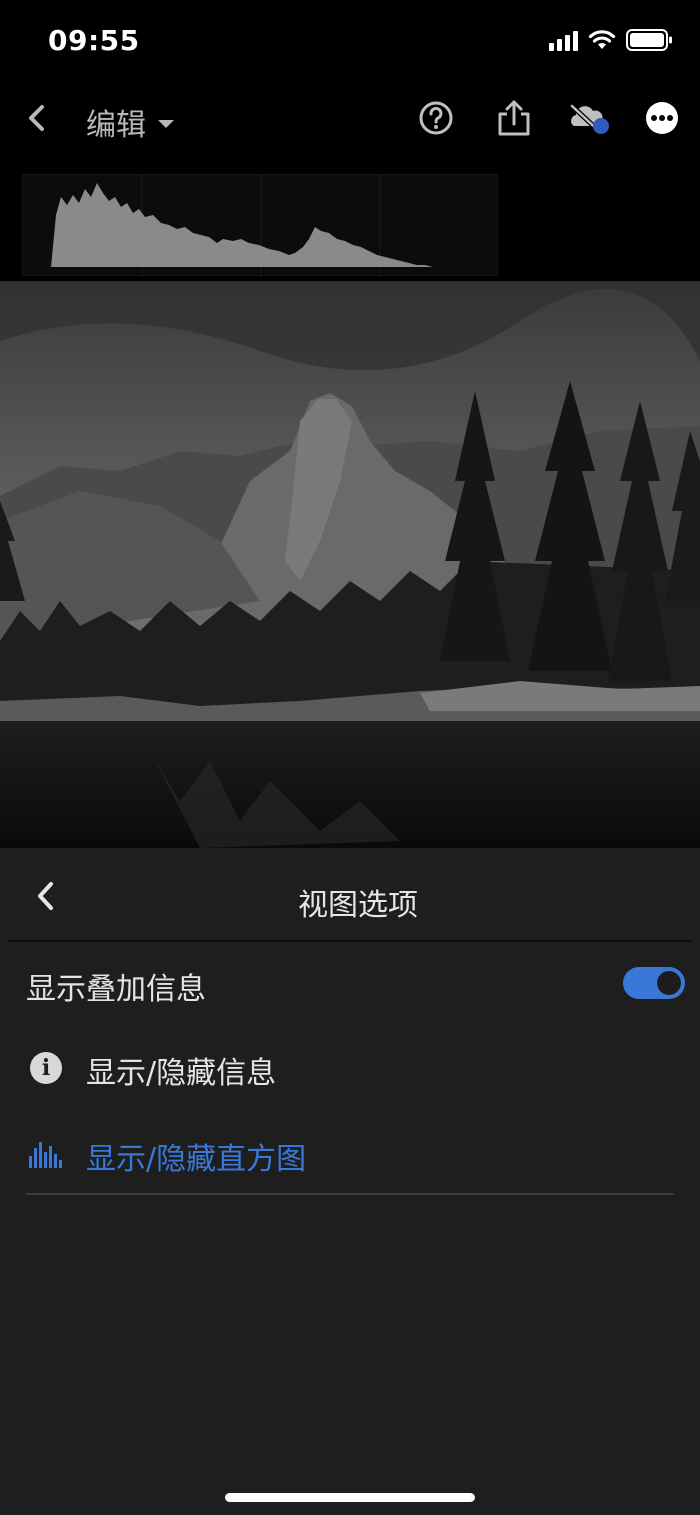  Describe the element at coordinates (514, 118) in the screenshot. I see `share-icon` at that location.